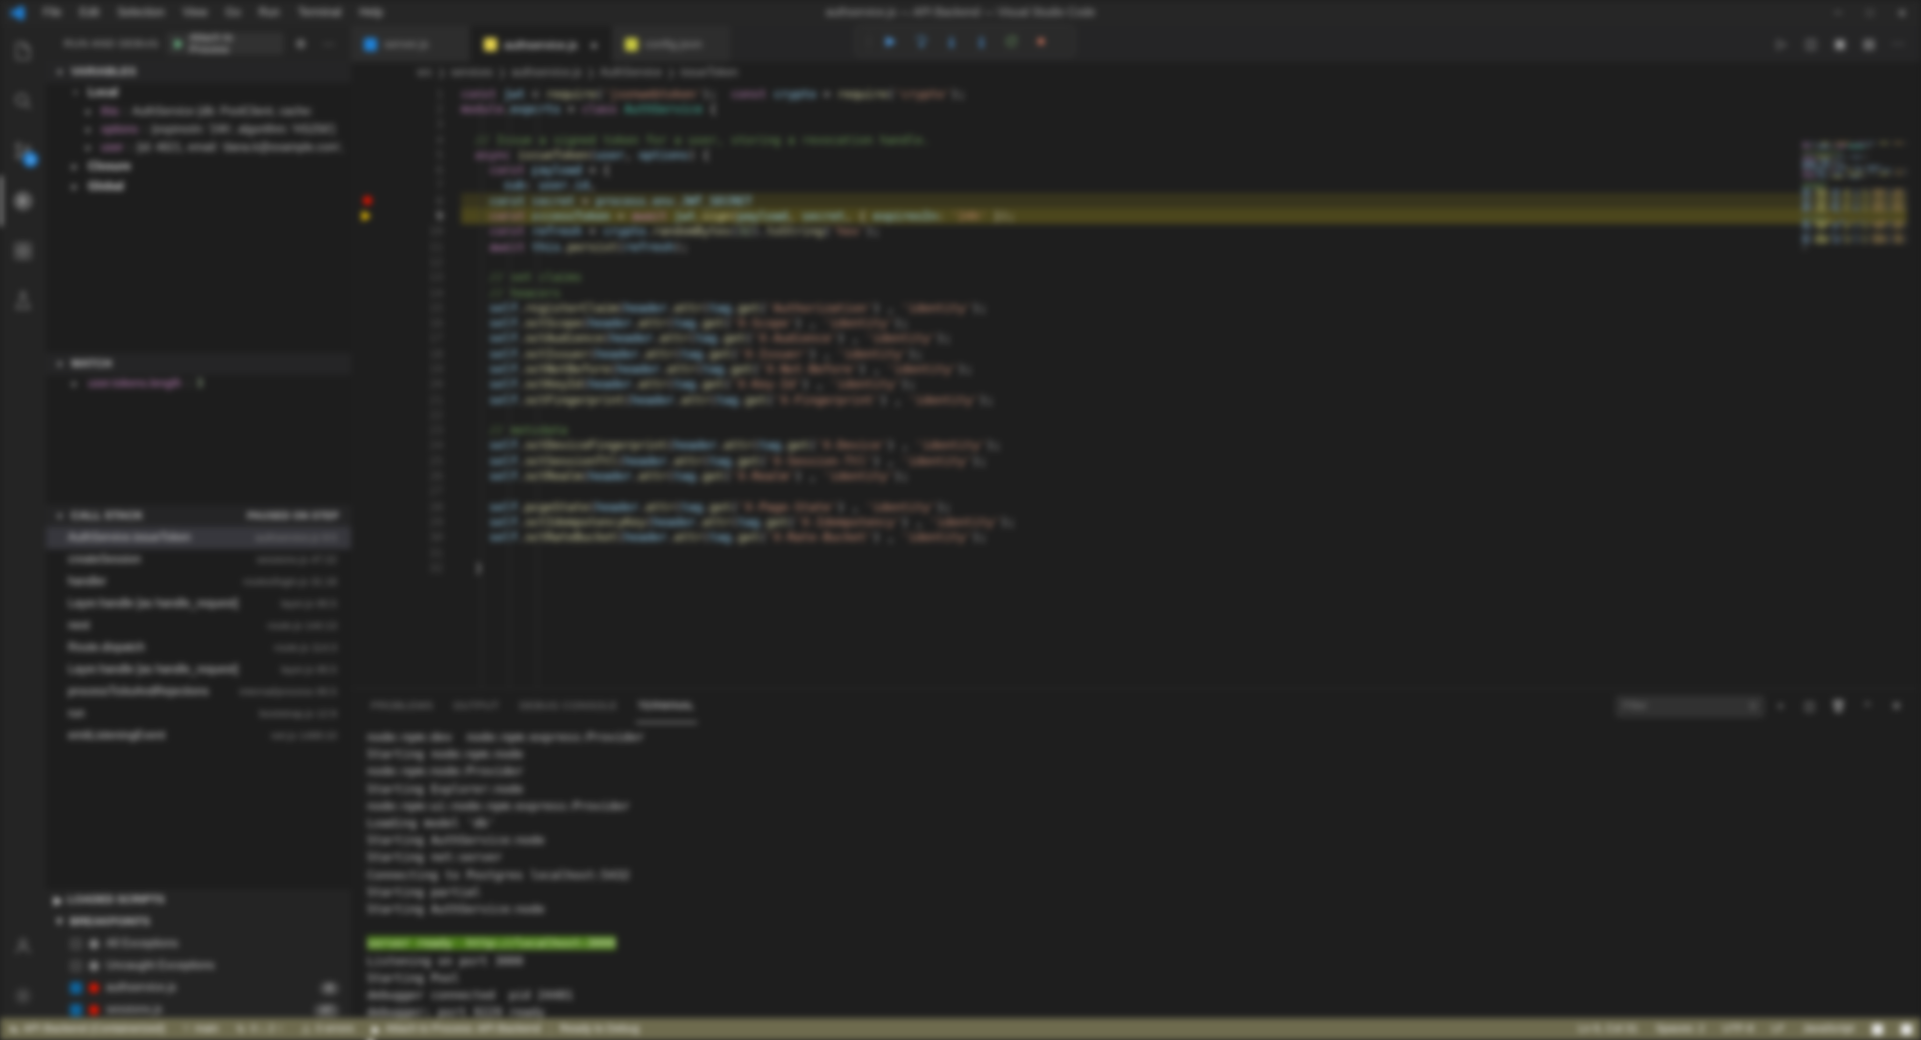 Image resolution: width=1921 pixels, height=1040 pixels. What do you see at coordinates (367, 201) in the screenshot?
I see `breakpoint-dot-icon` at bounding box center [367, 201].